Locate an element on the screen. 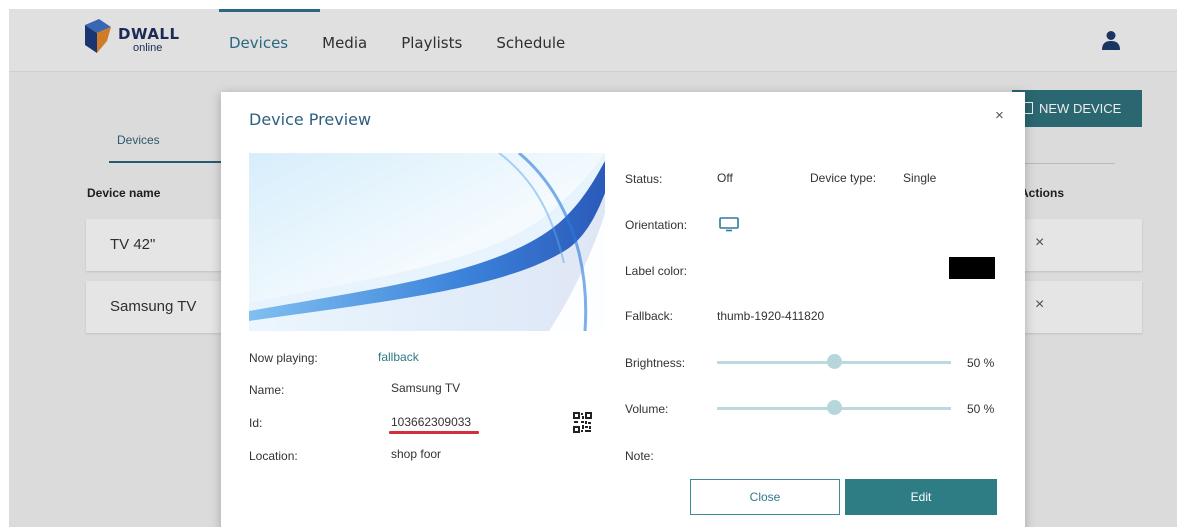 This screenshot has height=527, width=1178. column-header-device-name: Device name is located at coordinates (123, 193).